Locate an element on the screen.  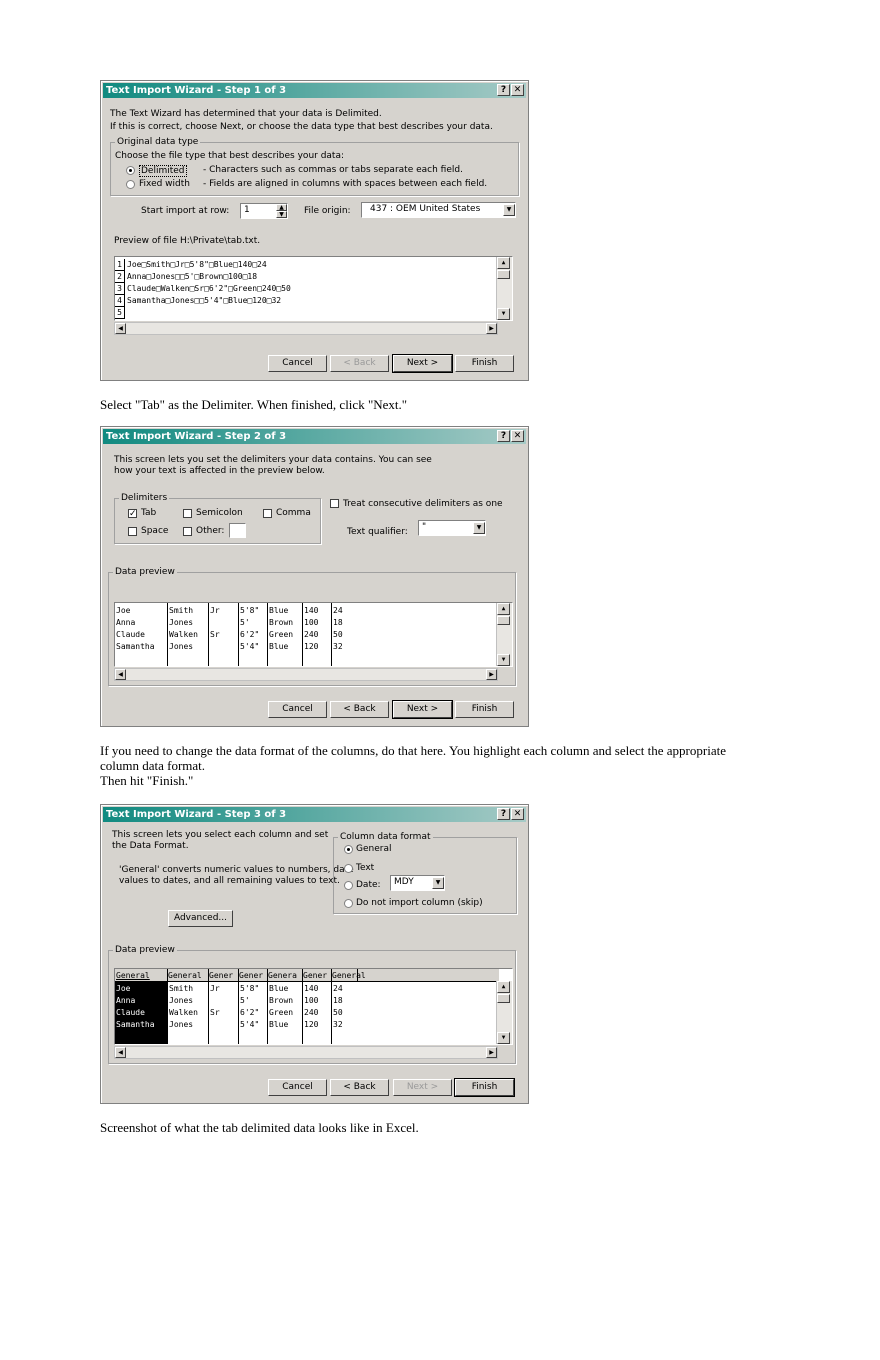
general-radio is located at coordinates (348, 849).